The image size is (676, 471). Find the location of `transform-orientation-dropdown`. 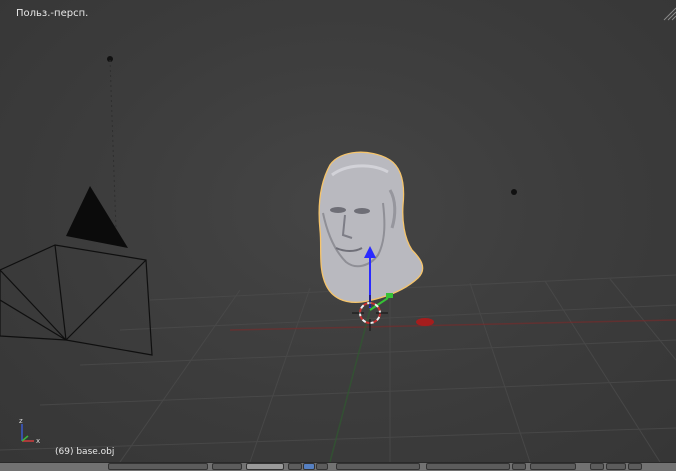

transform-orientation-dropdown is located at coordinates (378, 466).